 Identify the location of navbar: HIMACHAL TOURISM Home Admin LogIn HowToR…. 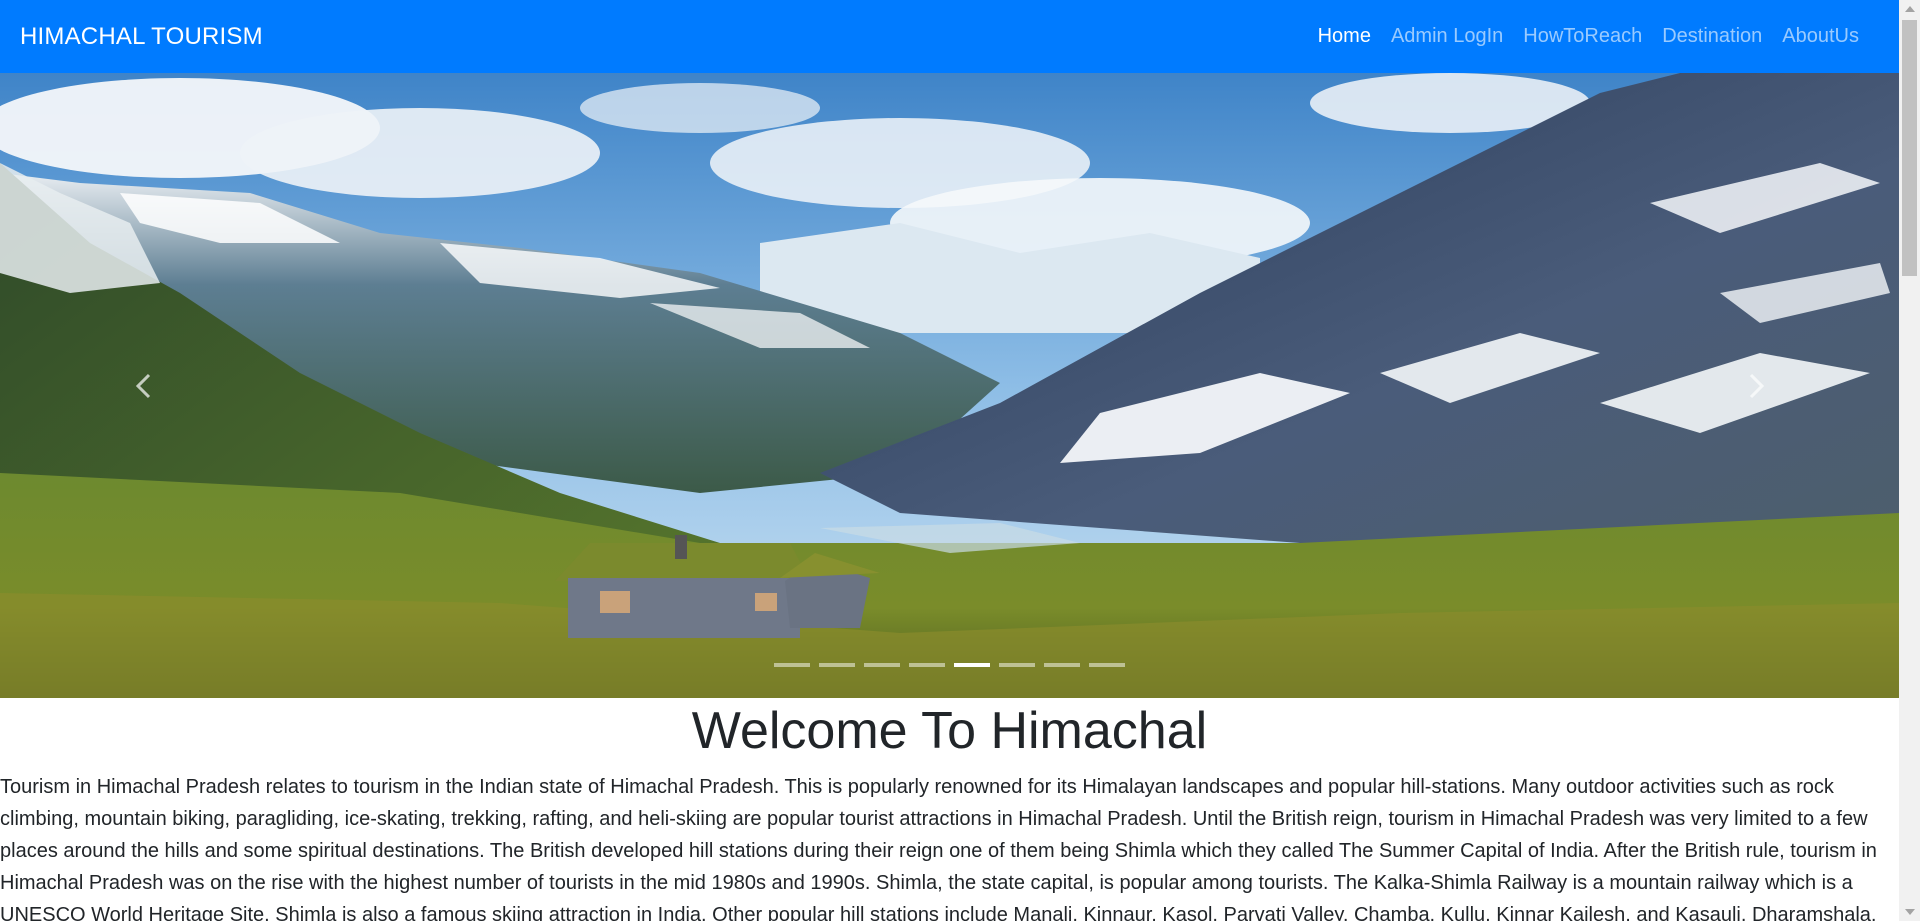
(949, 36).